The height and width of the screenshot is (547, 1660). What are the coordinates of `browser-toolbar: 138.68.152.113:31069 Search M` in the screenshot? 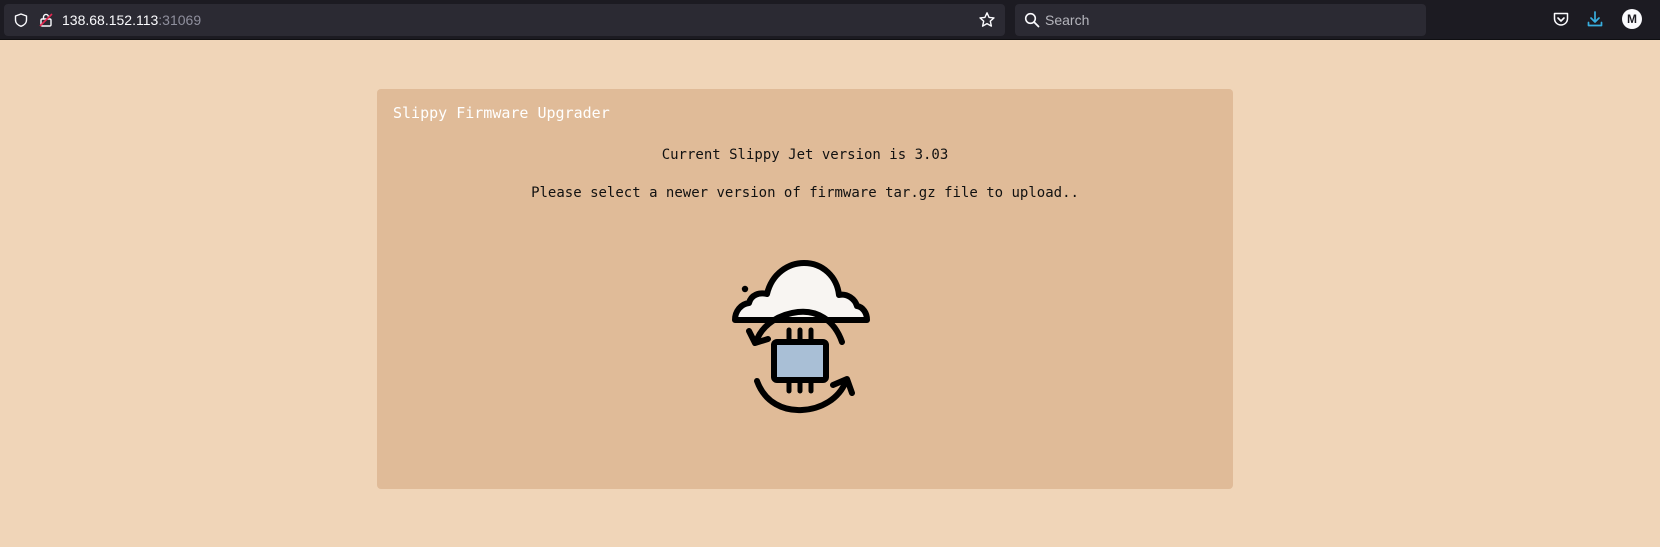 It's located at (830, 20).